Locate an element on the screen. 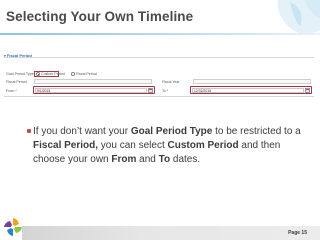 This screenshot has width=320, height=240. goal-period-type-label: Goal Period Type is located at coordinates (20, 74).